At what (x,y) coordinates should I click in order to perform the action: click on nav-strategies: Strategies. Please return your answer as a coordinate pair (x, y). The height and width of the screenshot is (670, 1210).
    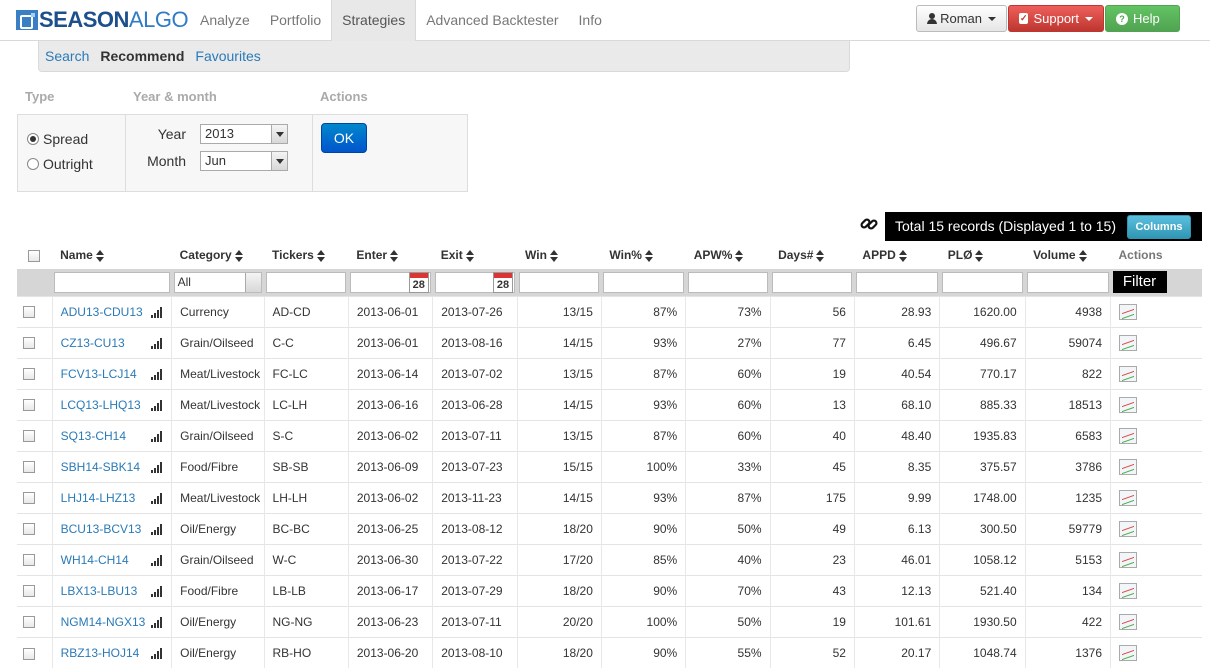
    Looking at the image, I should click on (374, 20).